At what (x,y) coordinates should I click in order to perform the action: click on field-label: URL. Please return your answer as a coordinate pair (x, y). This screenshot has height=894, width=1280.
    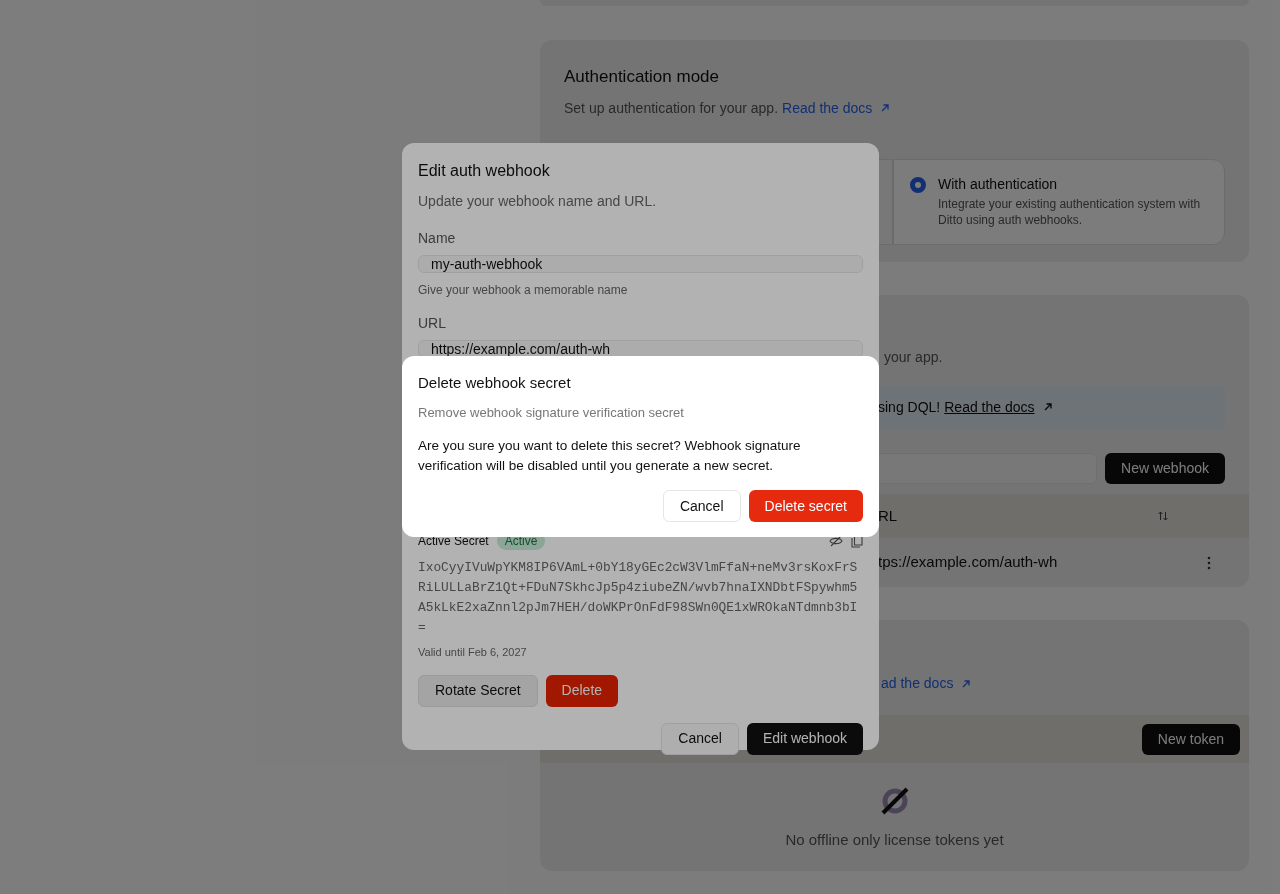
    Looking at the image, I should click on (432, 323).